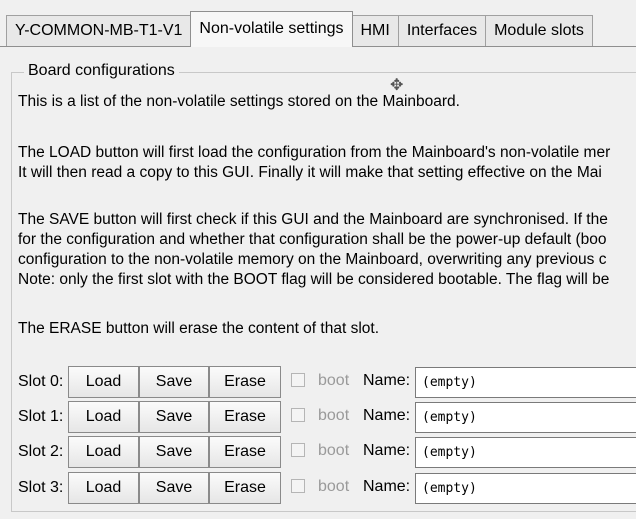 The height and width of the screenshot is (519, 636). I want to click on slot-label: Slot 2:, so click(41, 451).